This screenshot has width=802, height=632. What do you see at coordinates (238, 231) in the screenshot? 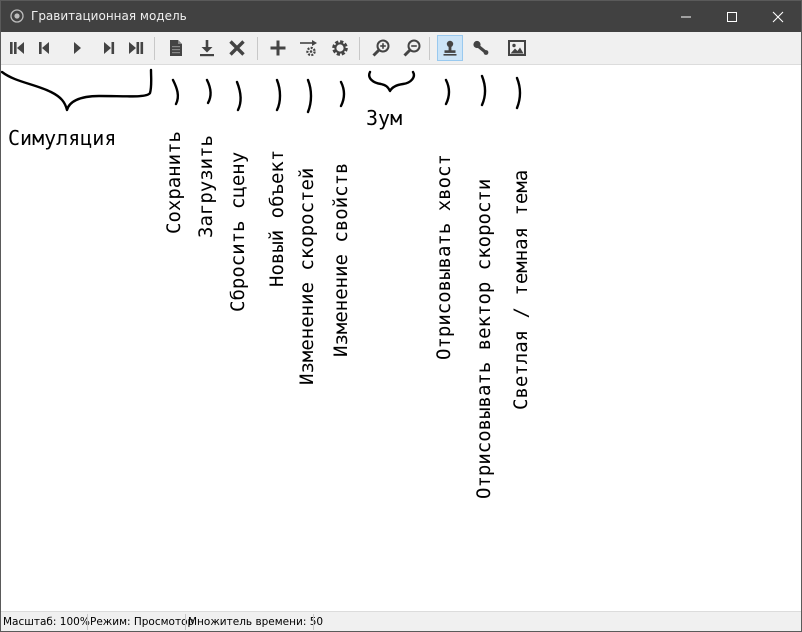
I see `label-reset-scene: Сбросить сцену` at bounding box center [238, 231].